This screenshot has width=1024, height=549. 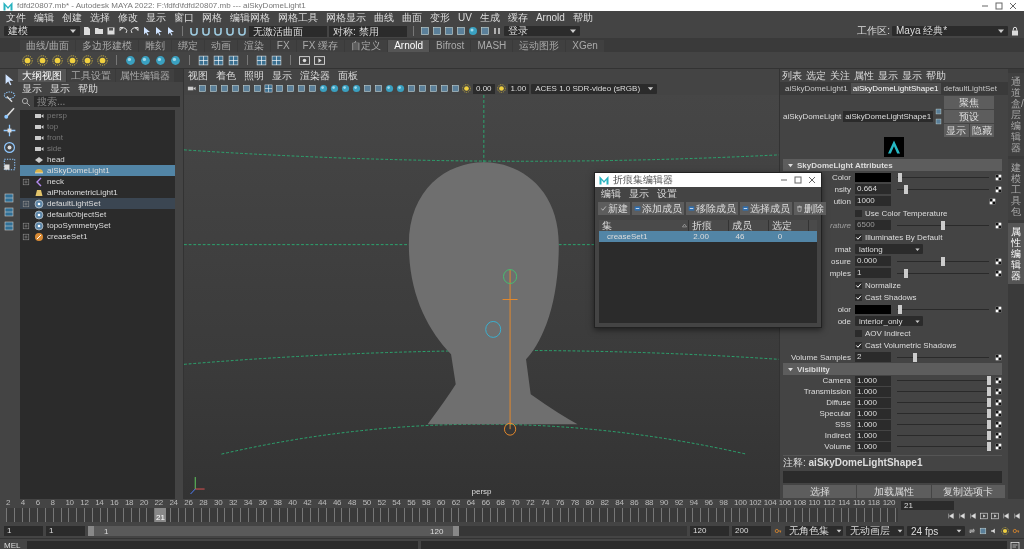 I want to click on fps-dropdown: 24 fps, so click(x=936, y=531).